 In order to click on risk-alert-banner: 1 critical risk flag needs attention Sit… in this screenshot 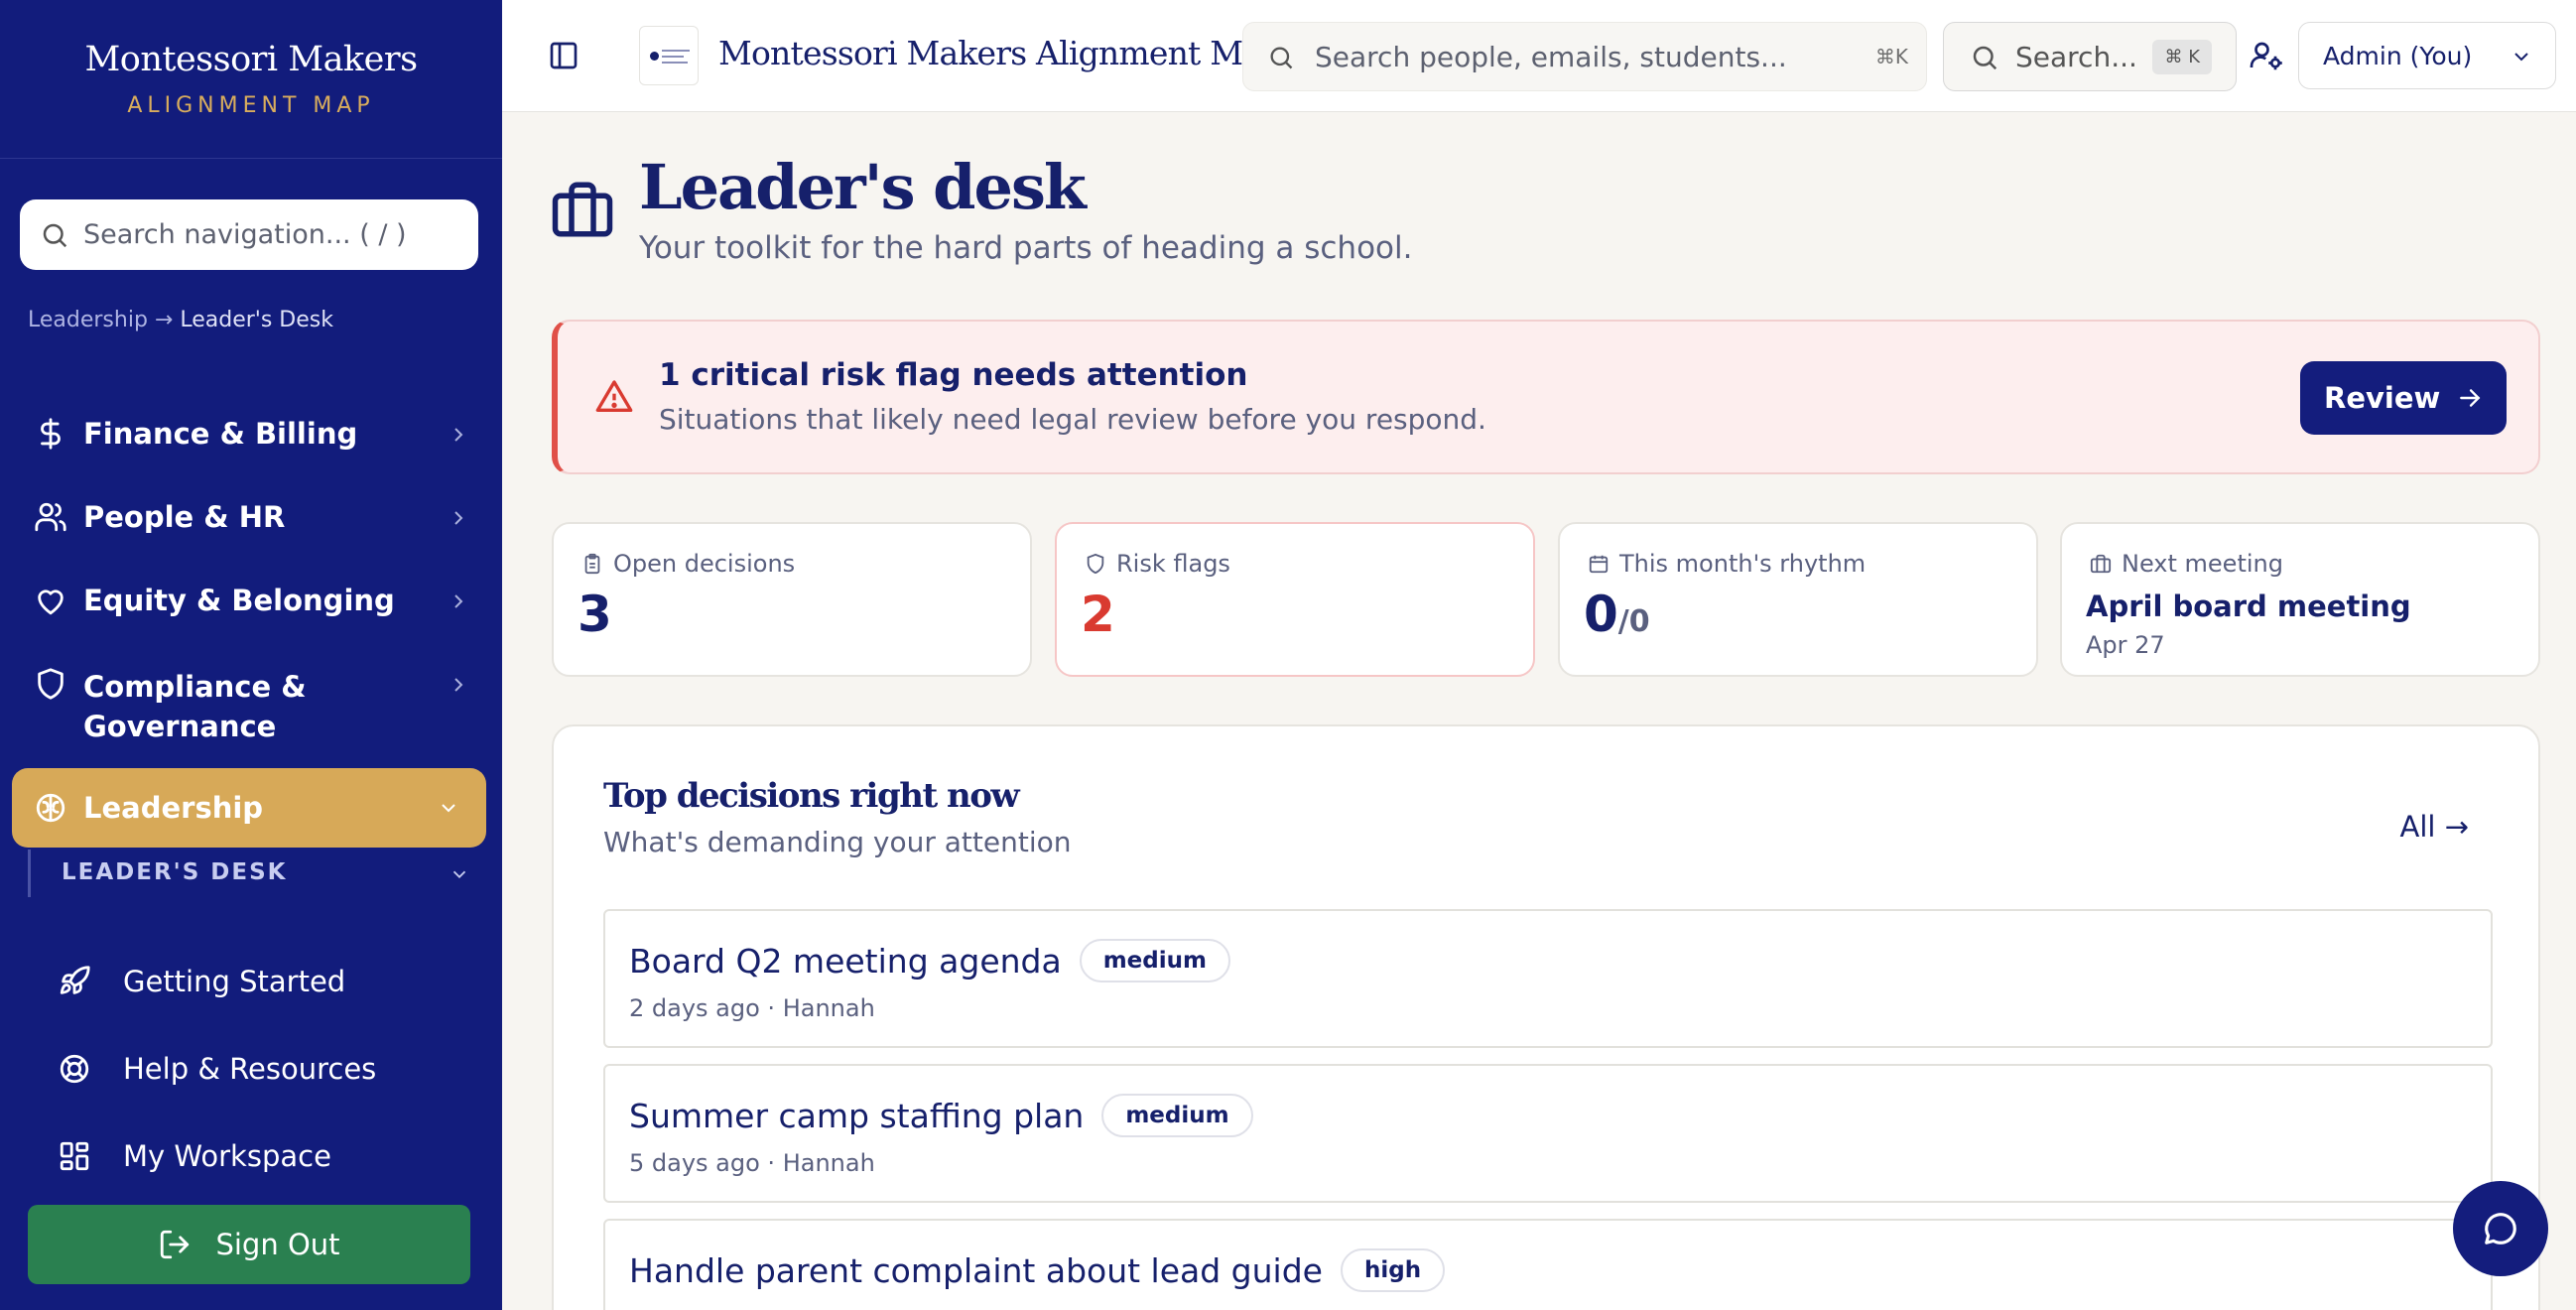, I will do `click(1546, 397)`.